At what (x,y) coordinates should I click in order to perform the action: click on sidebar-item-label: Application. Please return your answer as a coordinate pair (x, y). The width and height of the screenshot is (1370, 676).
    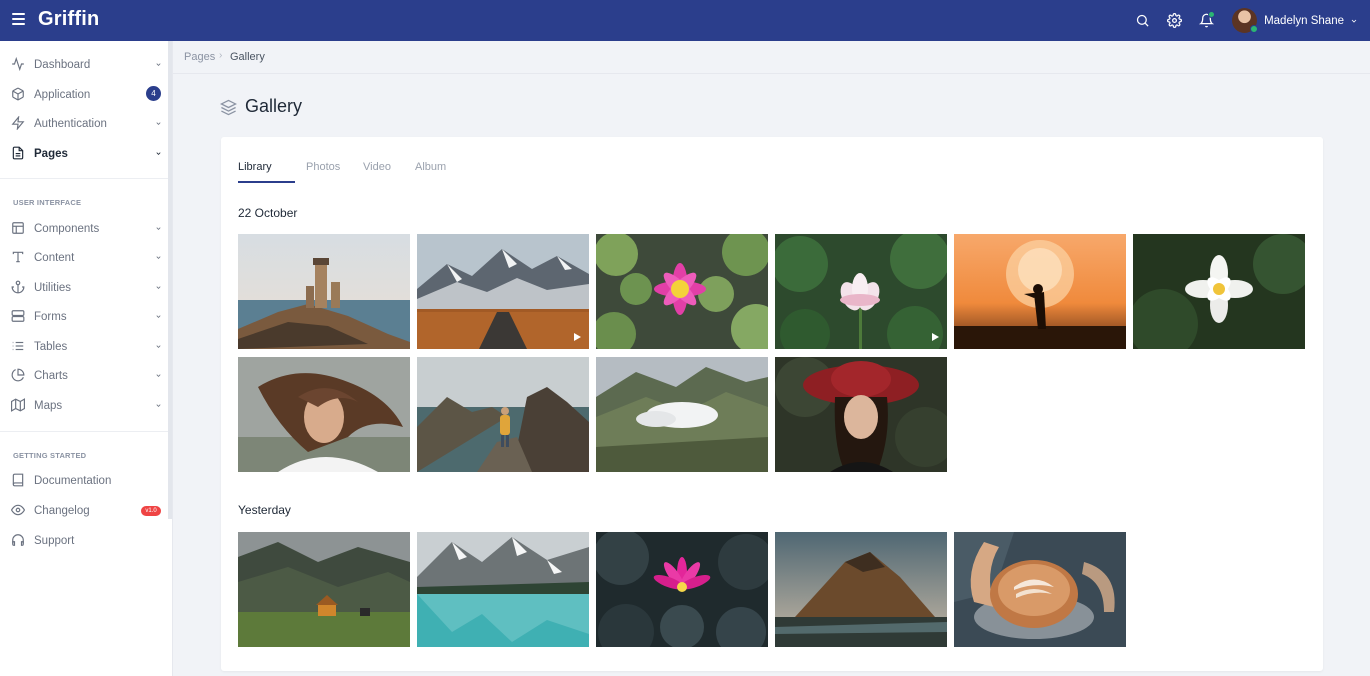
    Looking at the image, I should click on (62, 95).